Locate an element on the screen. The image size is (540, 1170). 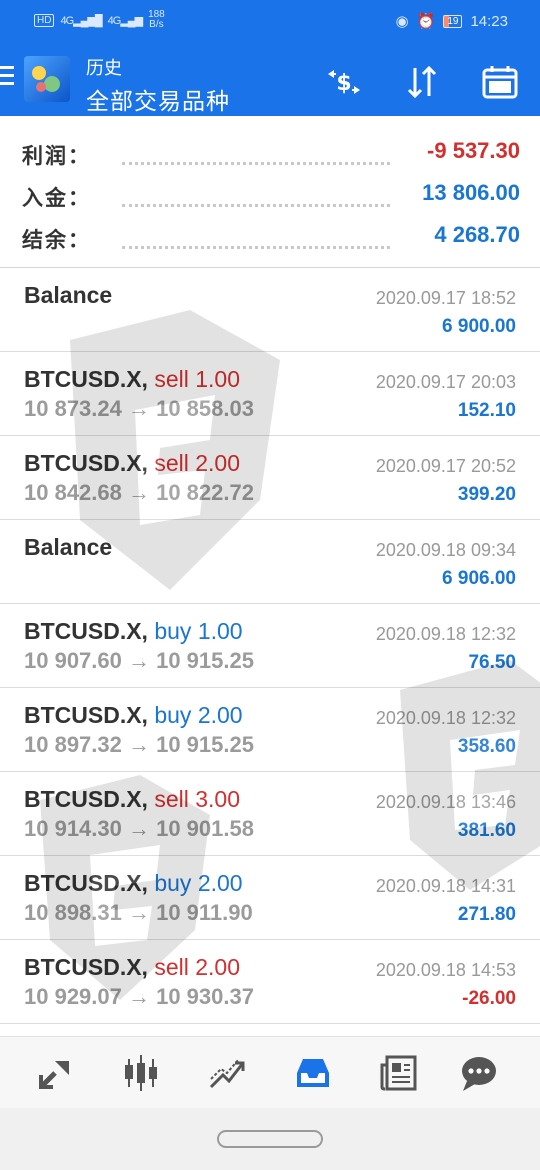
item-time: 2020.09.17 18:52 is located at coordinates (445, 298).